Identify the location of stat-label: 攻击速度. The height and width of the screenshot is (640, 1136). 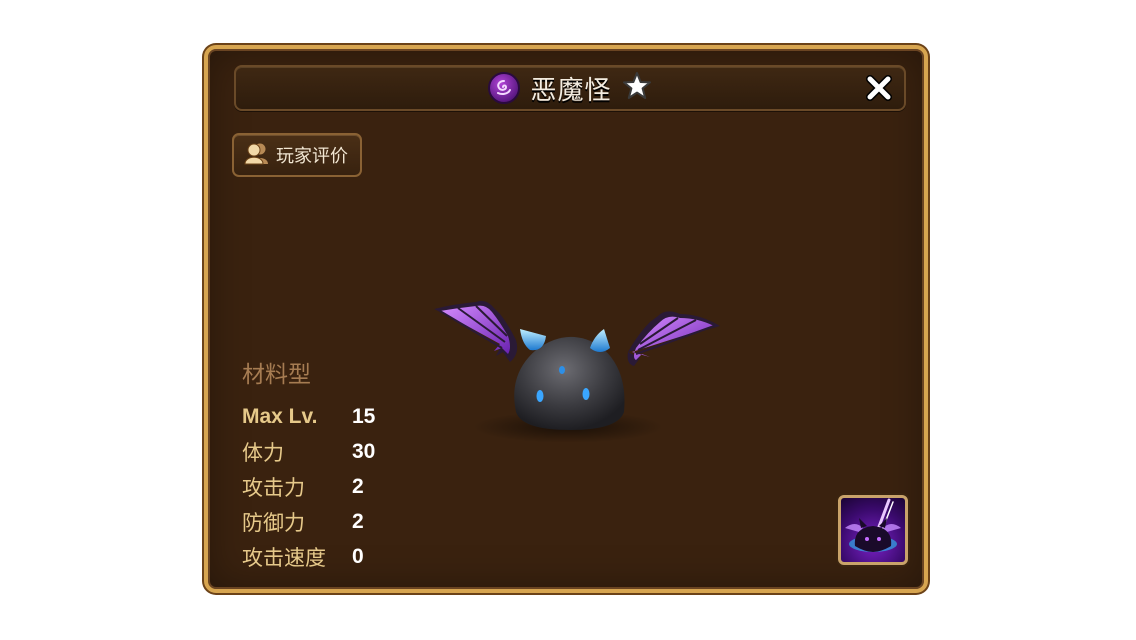
(284, 558).